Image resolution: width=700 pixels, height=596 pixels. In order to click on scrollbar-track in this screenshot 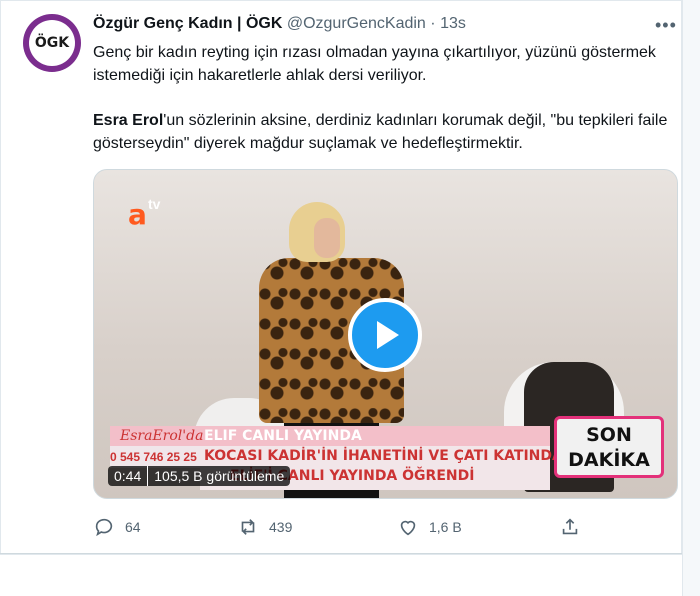, I will do `click(691, 298)`.